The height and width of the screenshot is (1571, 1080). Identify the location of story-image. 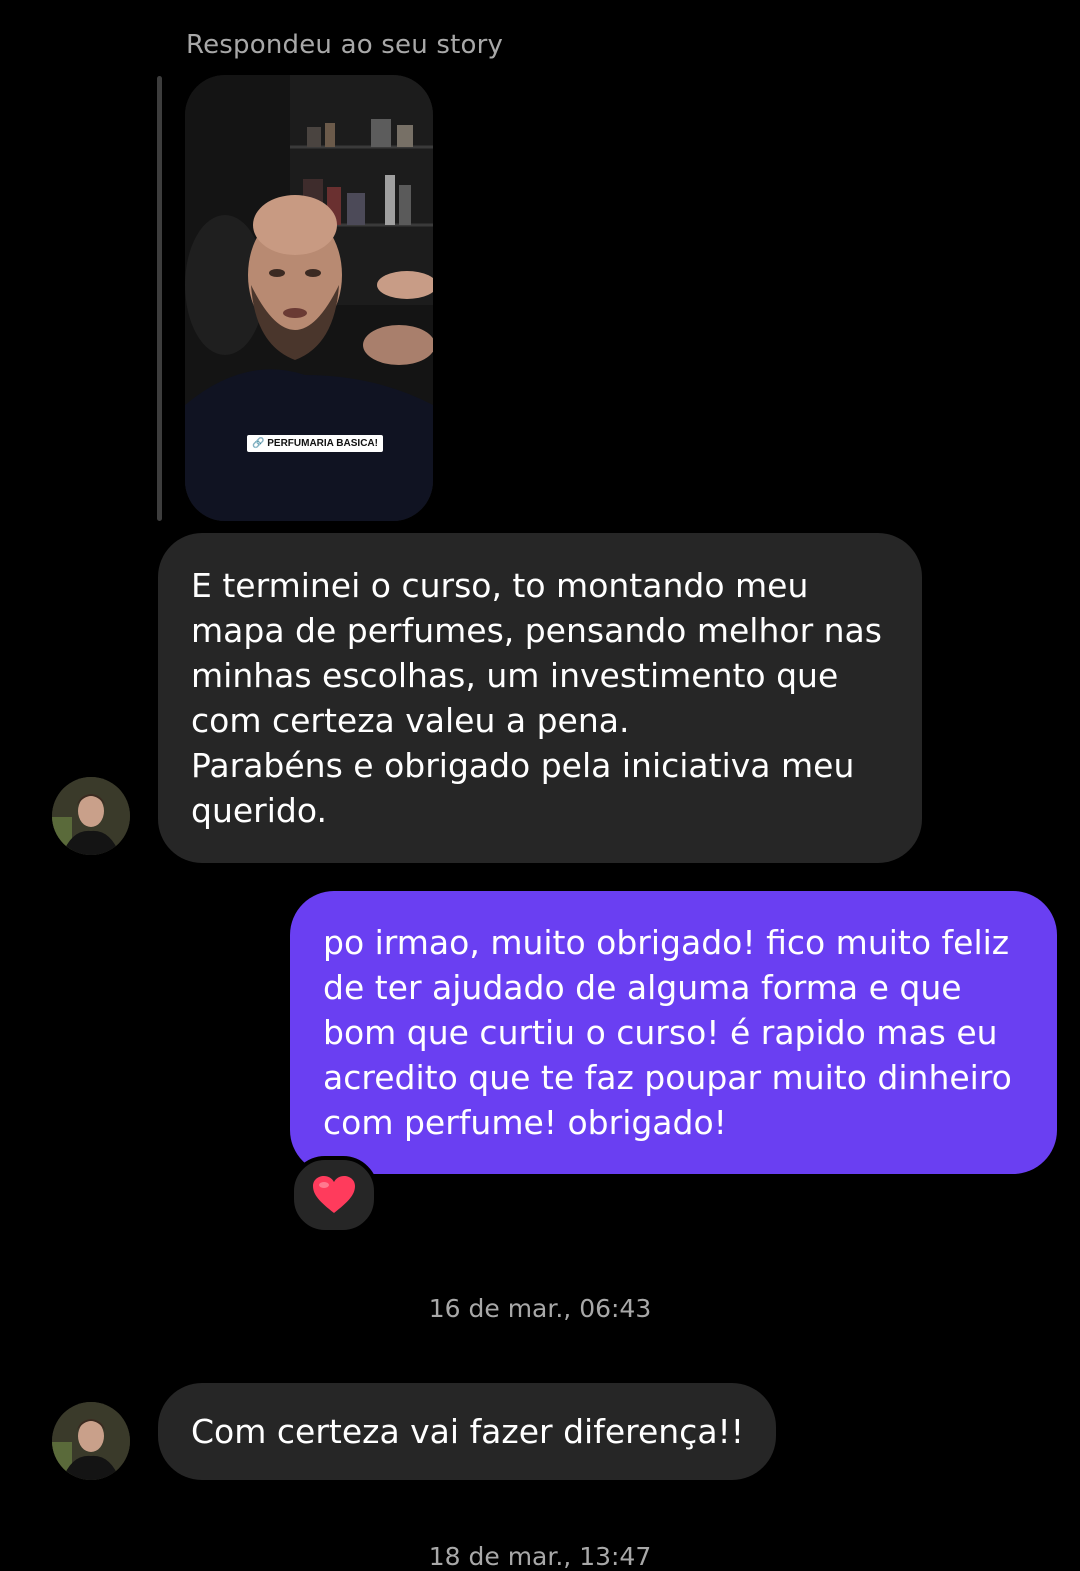
(309, 298).